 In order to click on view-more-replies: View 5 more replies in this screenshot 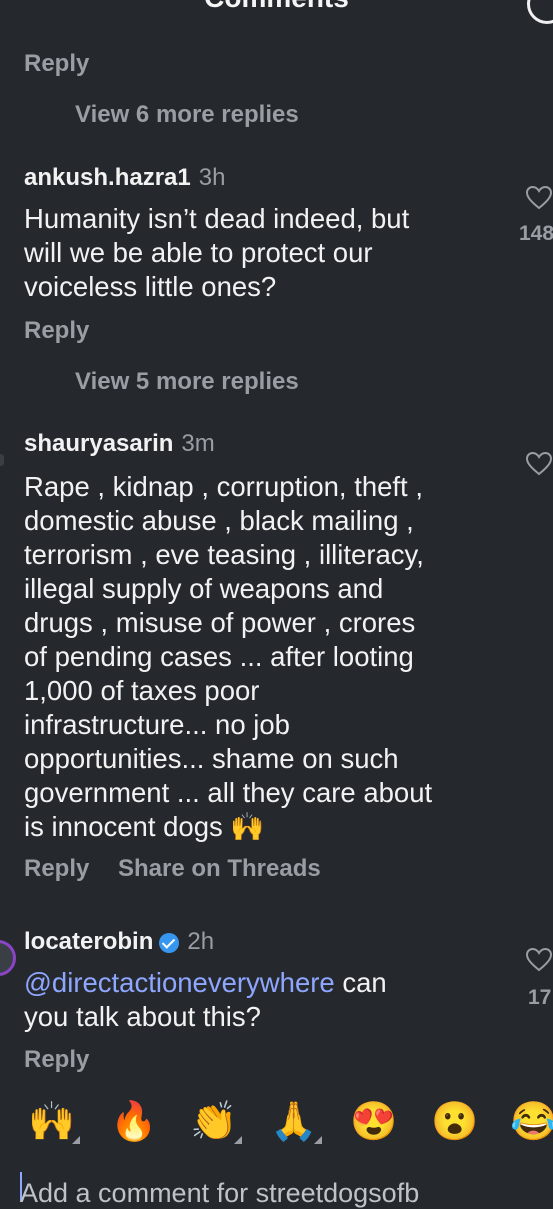, I will do `click(187, 382)`.